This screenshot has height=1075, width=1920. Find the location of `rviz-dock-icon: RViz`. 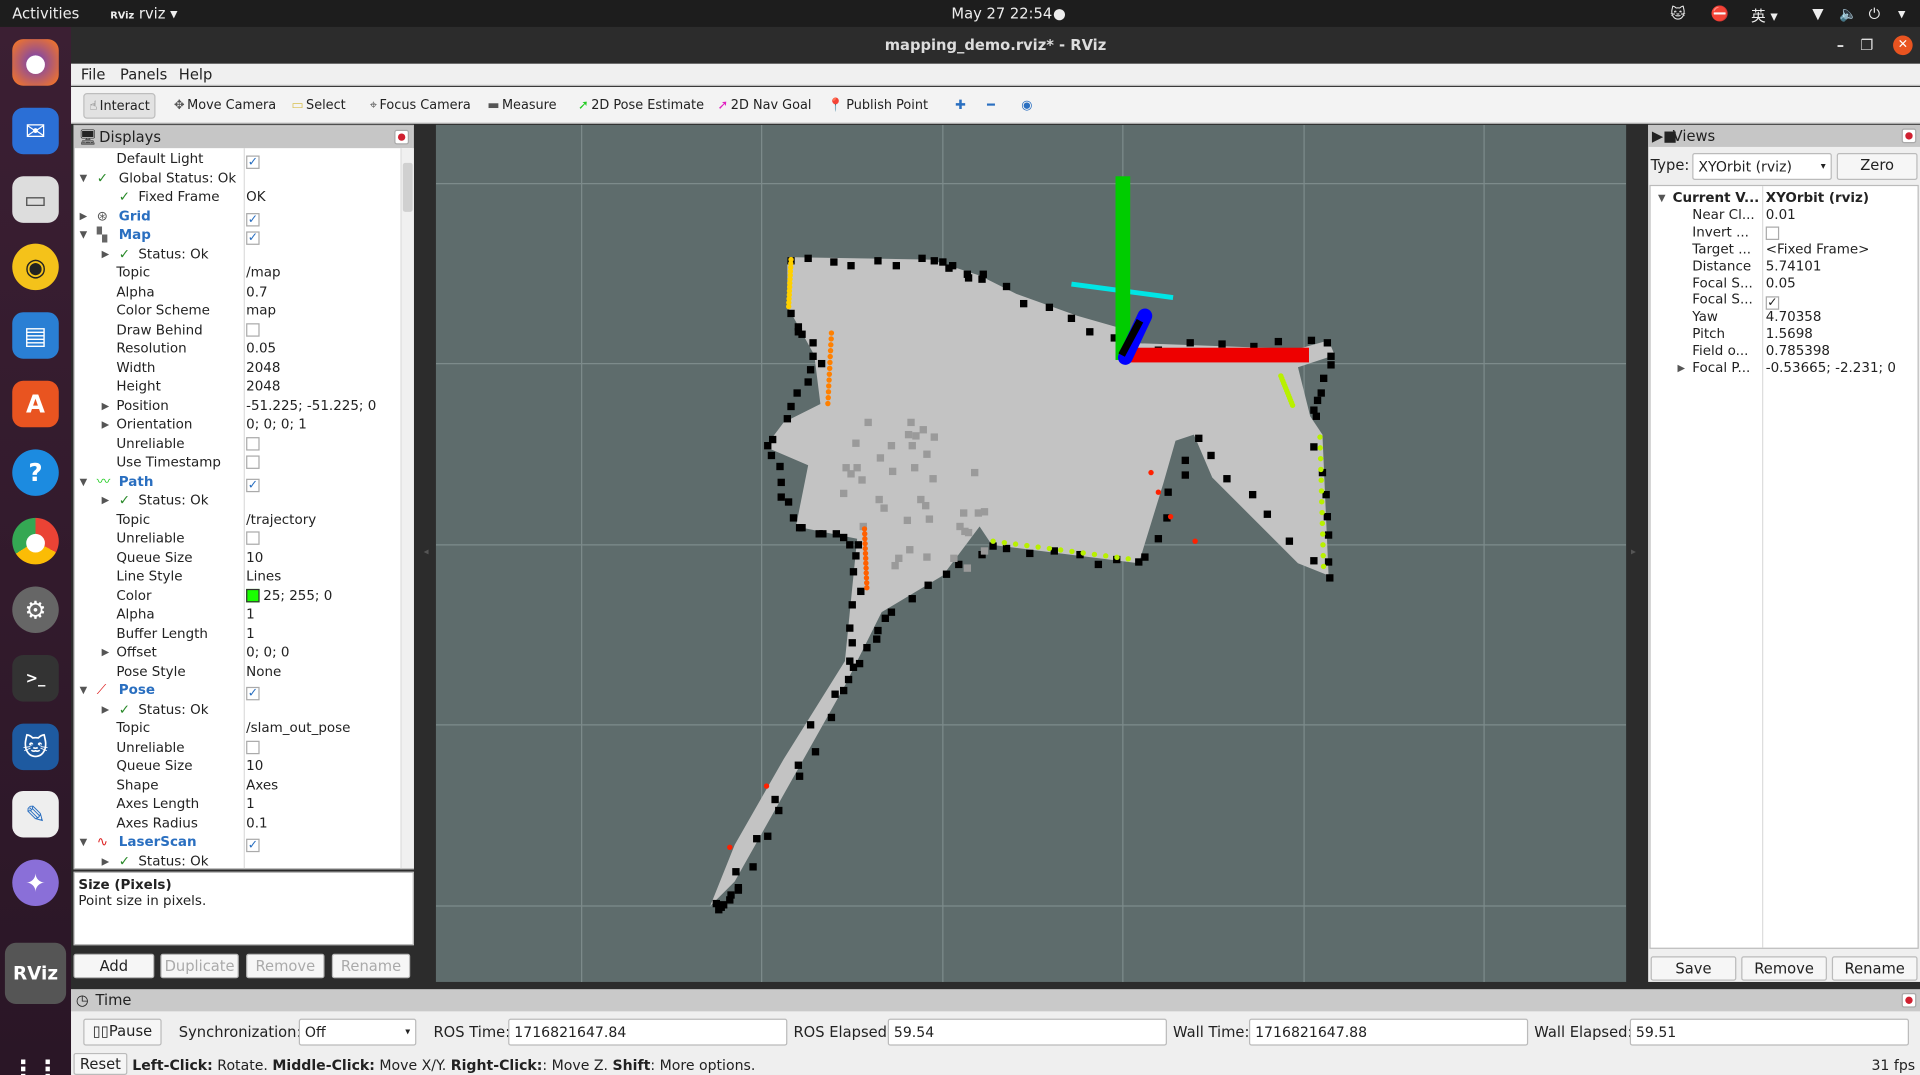

rviz-dock-icon: RViz is located at coordinates (35, 973).